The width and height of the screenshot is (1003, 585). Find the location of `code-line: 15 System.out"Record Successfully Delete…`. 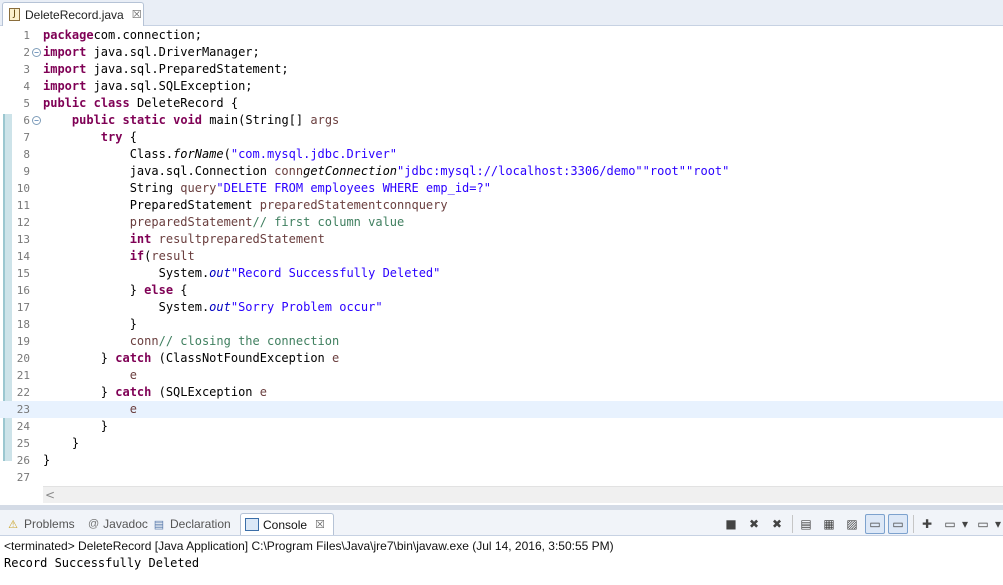

code-line: 15 System.out"Record Successfully Delete… is located at coordinates (501, 273).